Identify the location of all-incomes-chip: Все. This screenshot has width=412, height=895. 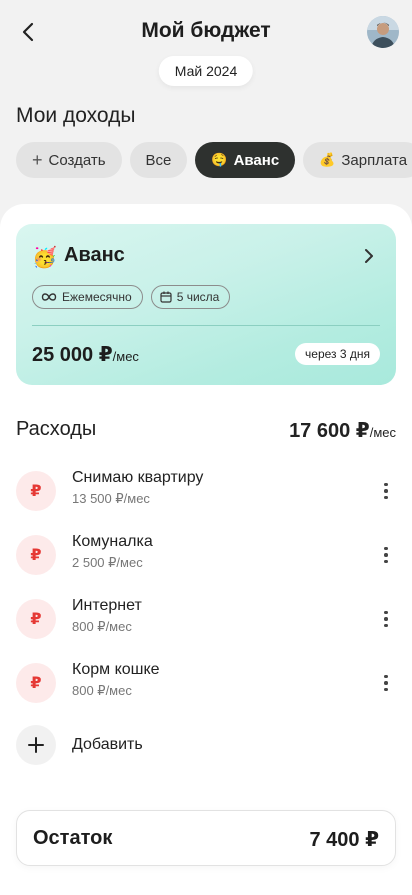
(158, 160).